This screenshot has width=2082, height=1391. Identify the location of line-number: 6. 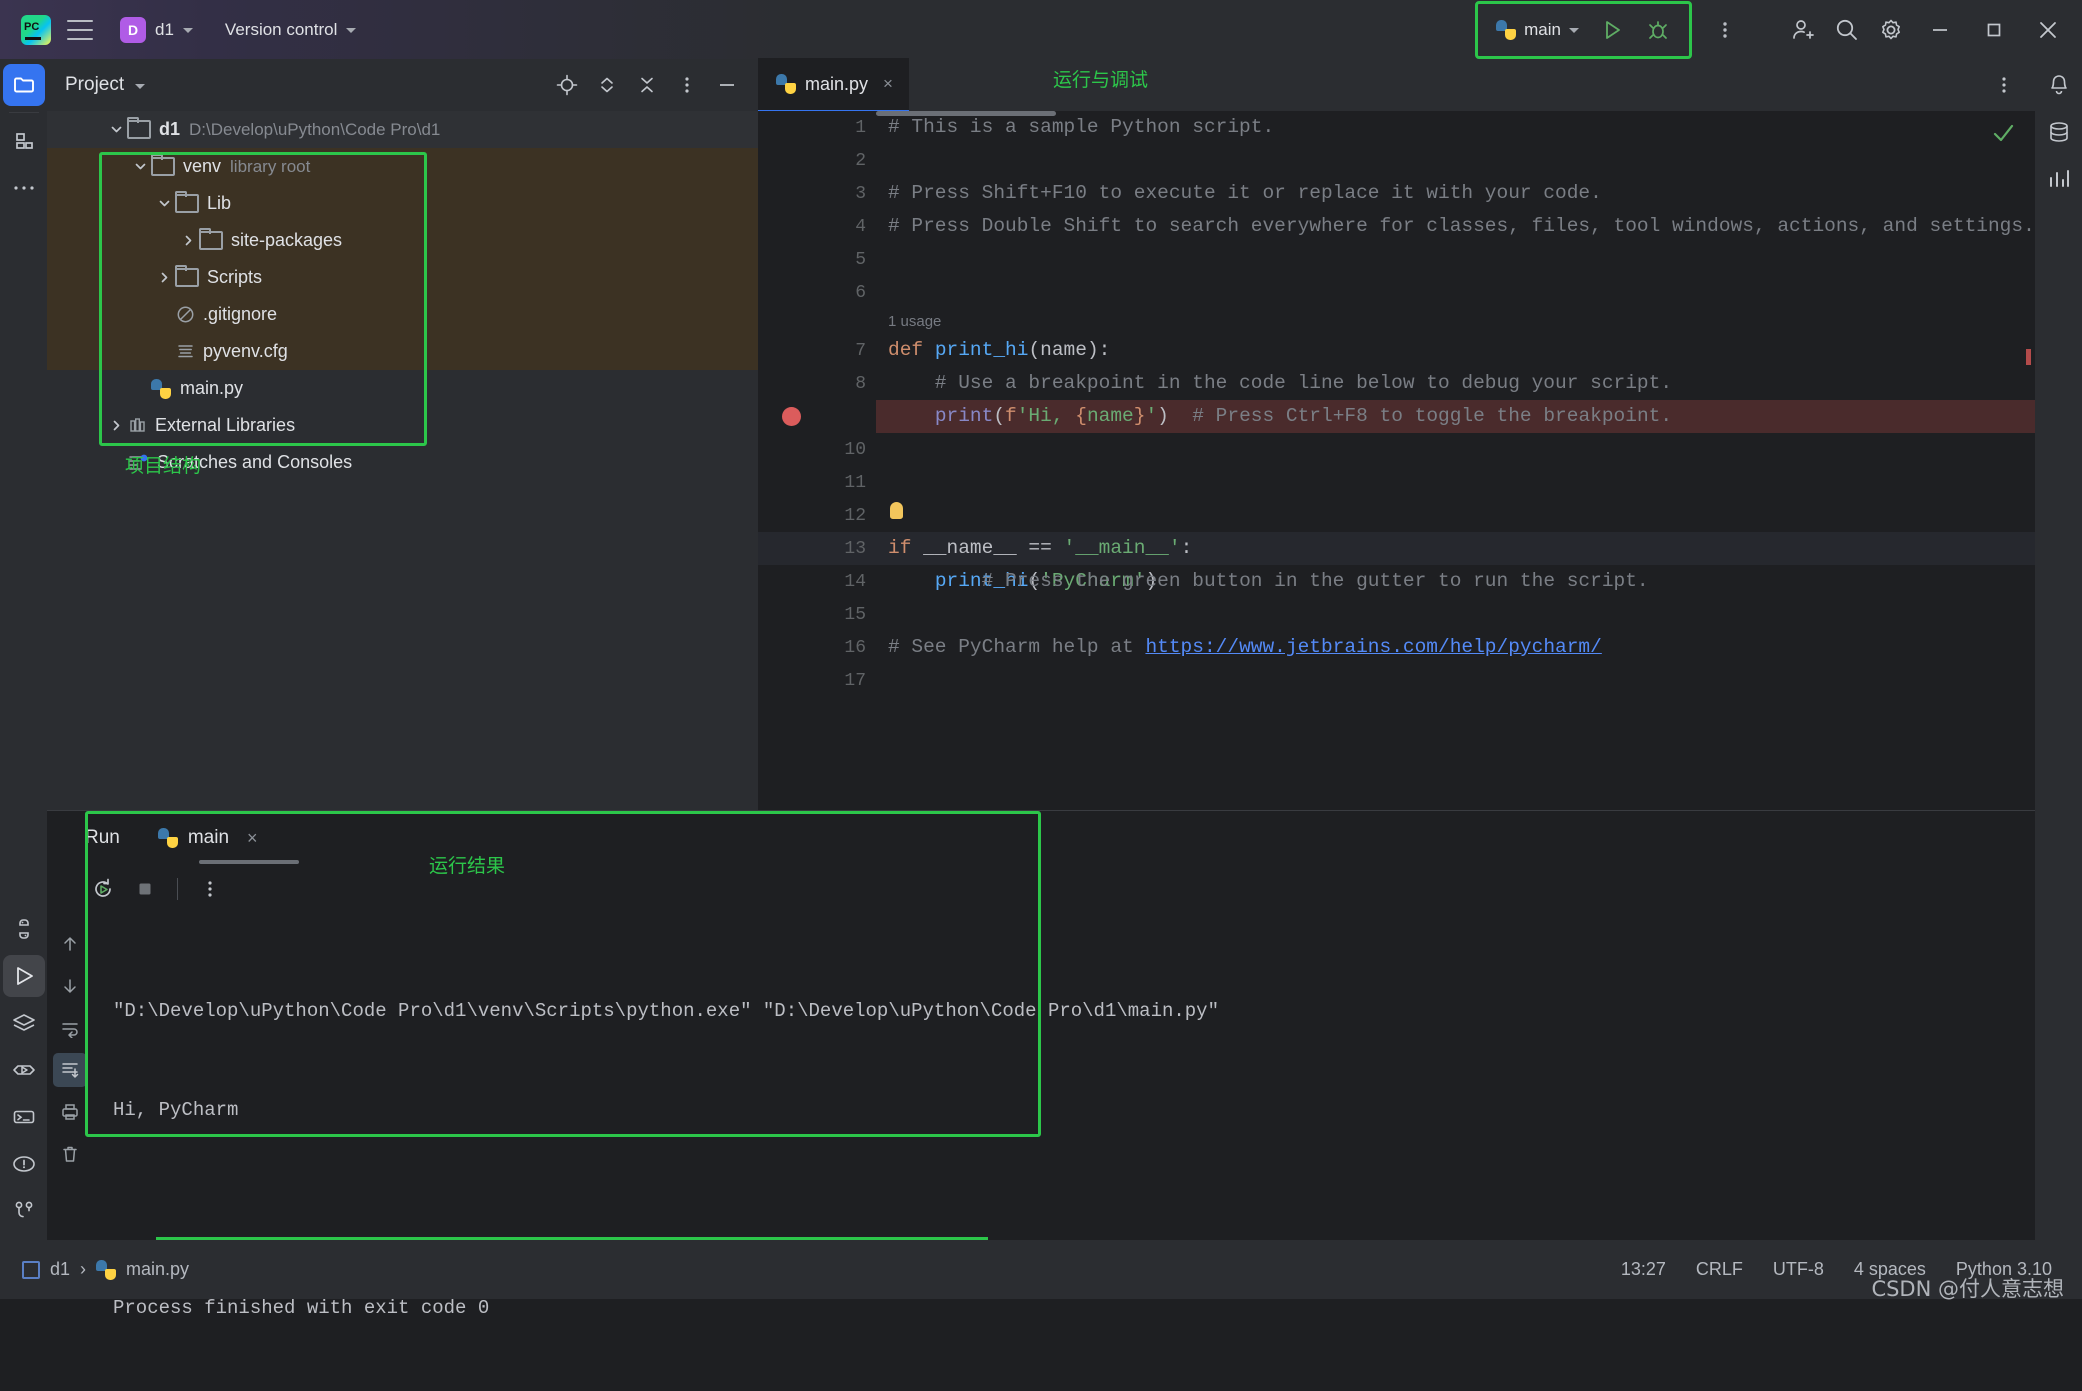
(860, 292).